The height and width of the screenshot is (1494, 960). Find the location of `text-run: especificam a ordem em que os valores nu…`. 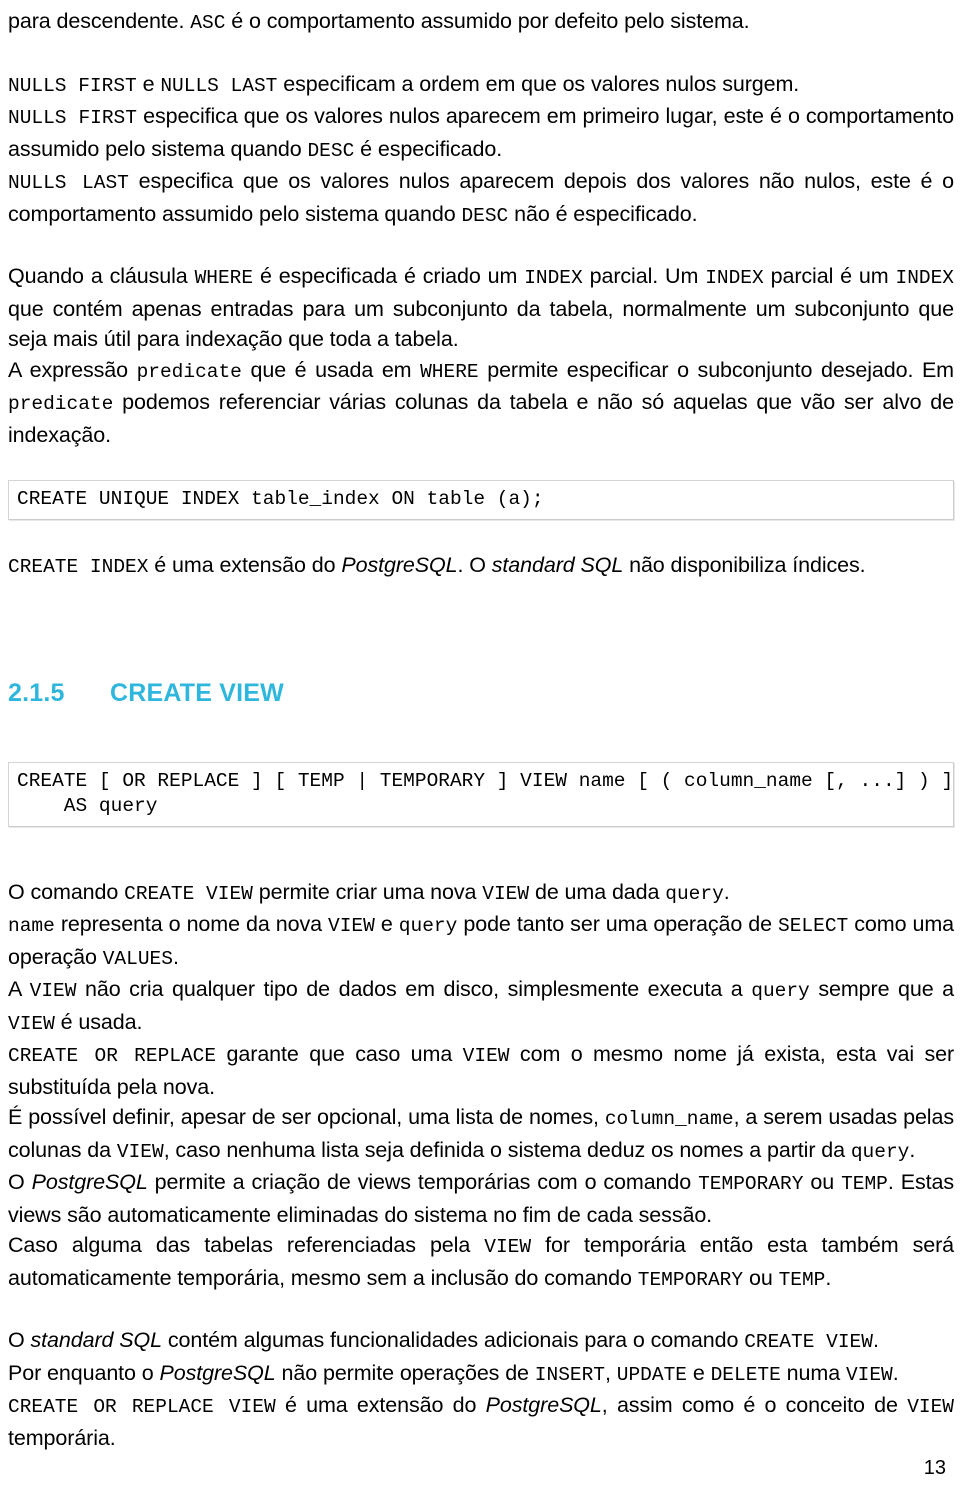

text-run: especificam a ordem em que os valores nu… is located at coordinates (538, 83).